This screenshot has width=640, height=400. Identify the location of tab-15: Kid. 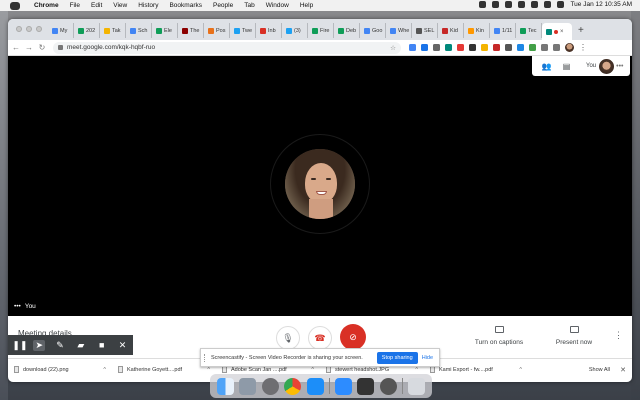
(451, 30).